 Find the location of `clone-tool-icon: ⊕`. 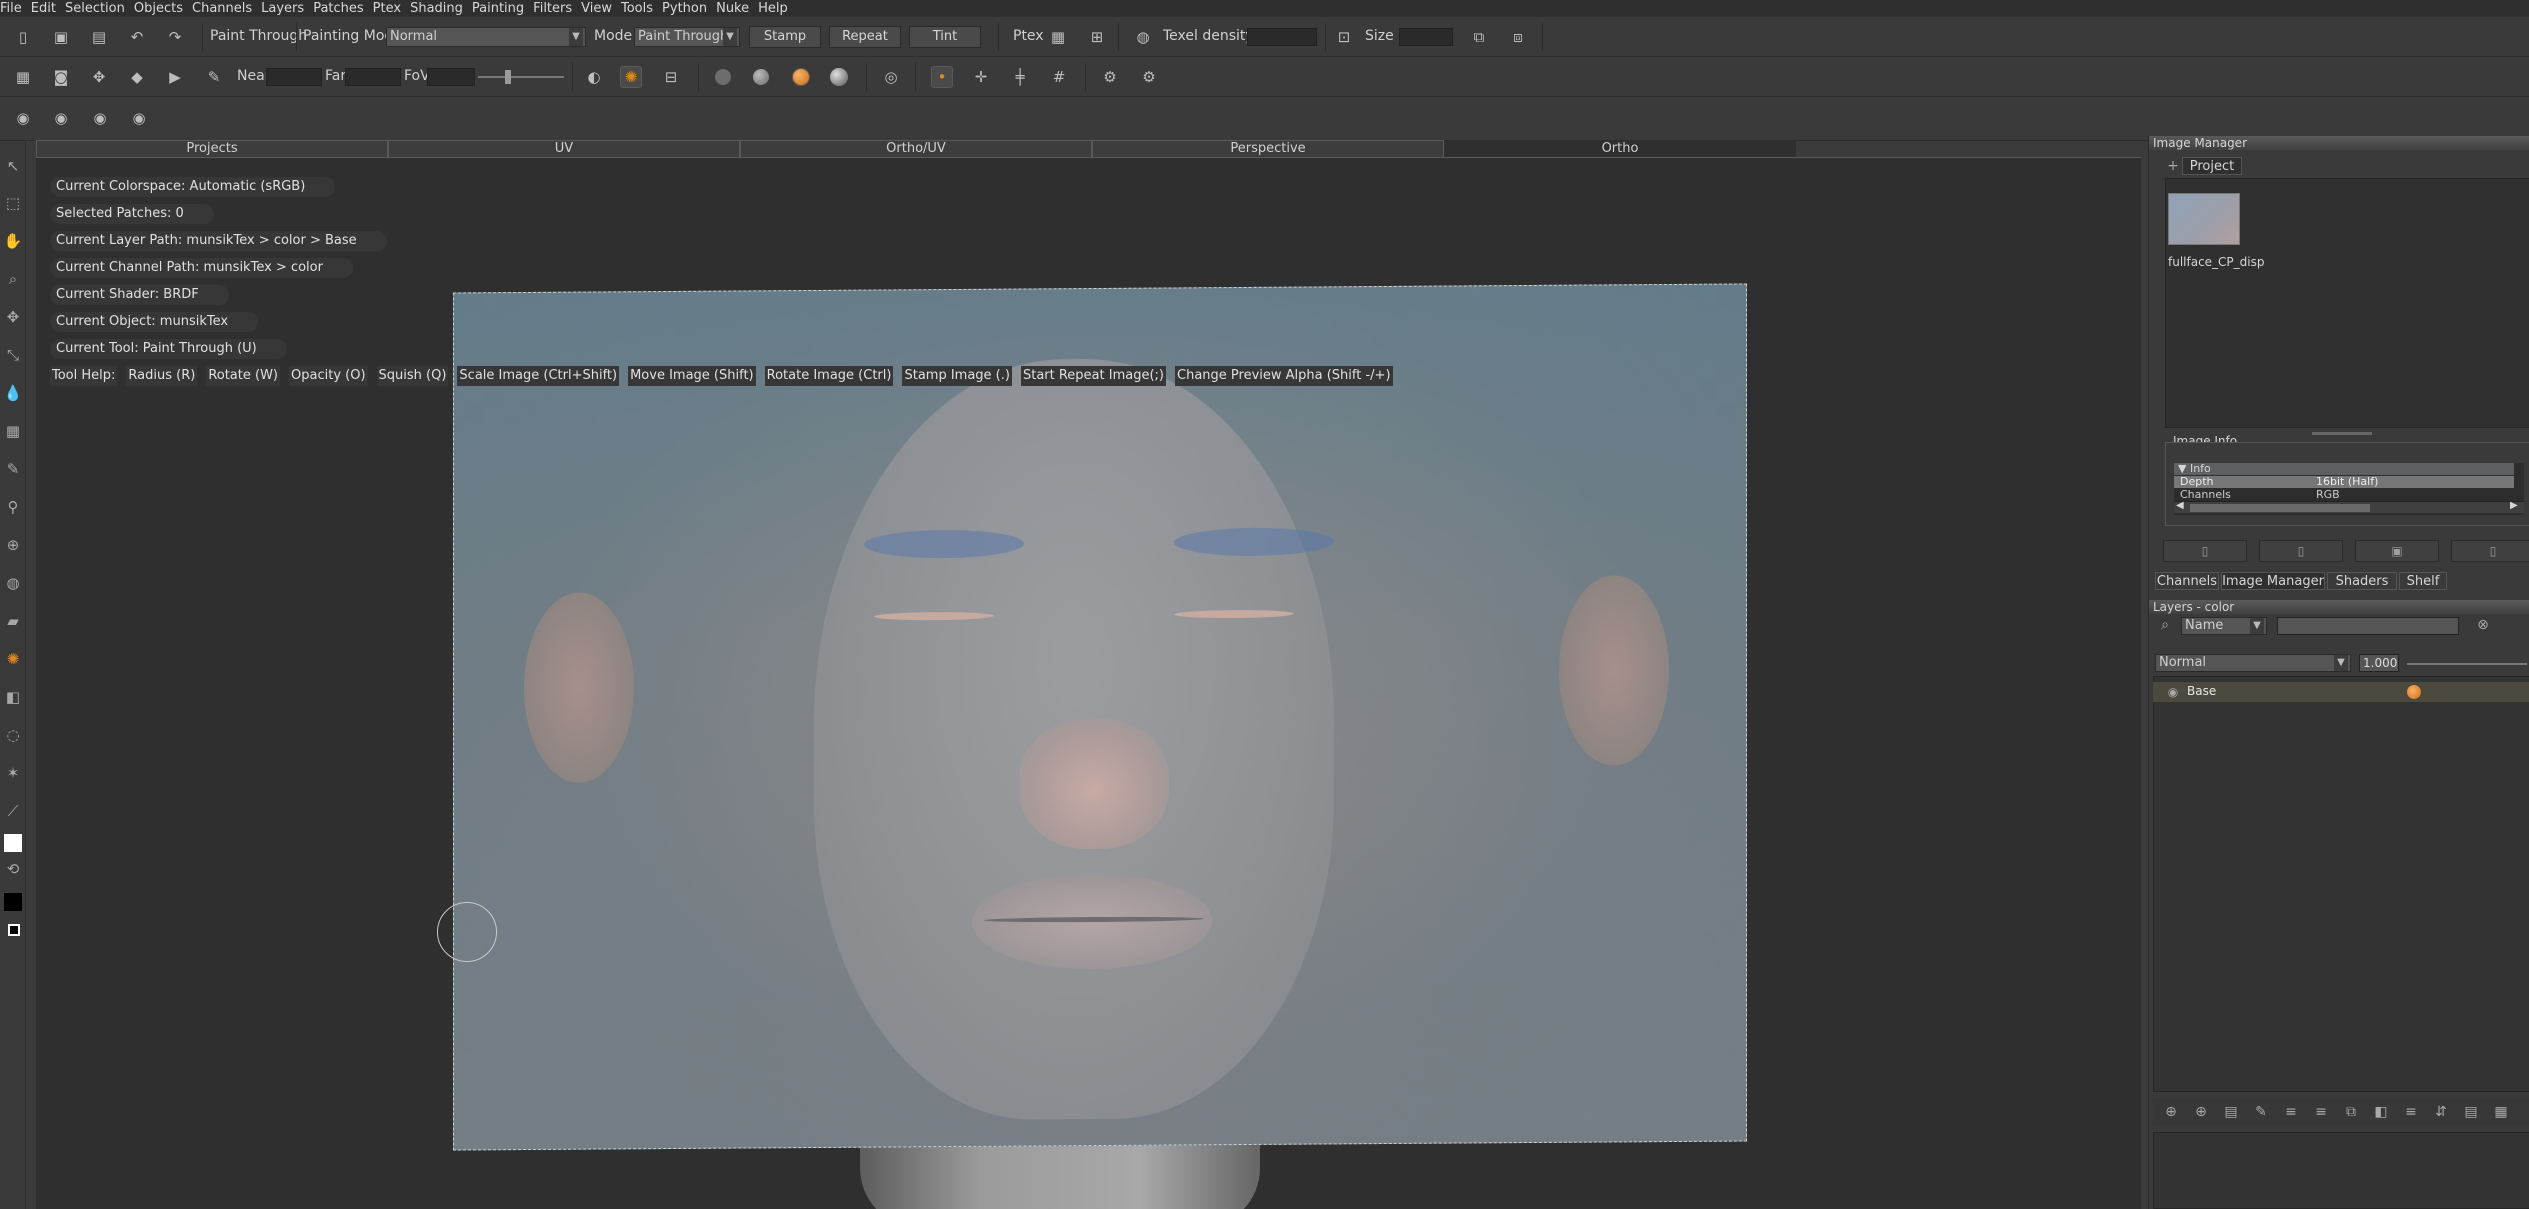

clone-tool-icon: ⊕ is located at coordinates (13, 545).